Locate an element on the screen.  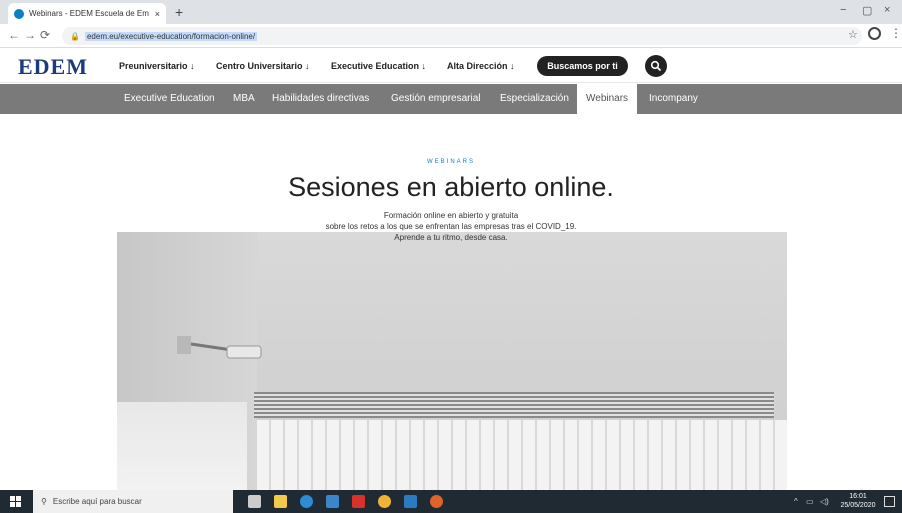
lock-icon: 🔒 is located at coordinates (75, 36).